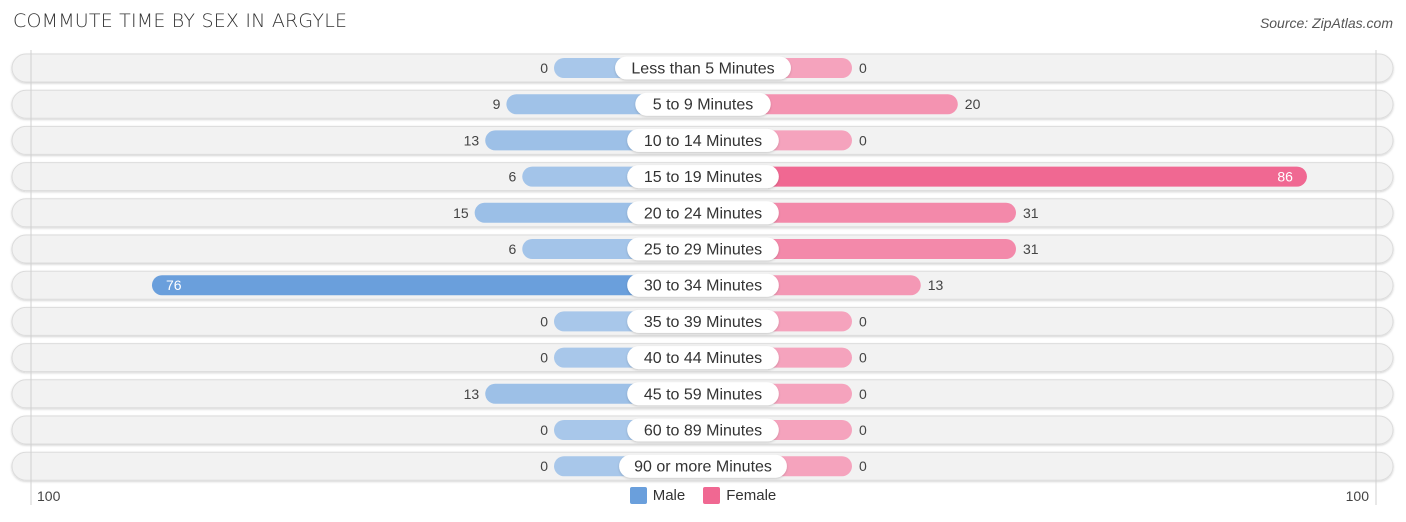 This screenshot has height=522, width=1406. I want to click on category-label: 5 to 9 Minutes, so click(703, 105).